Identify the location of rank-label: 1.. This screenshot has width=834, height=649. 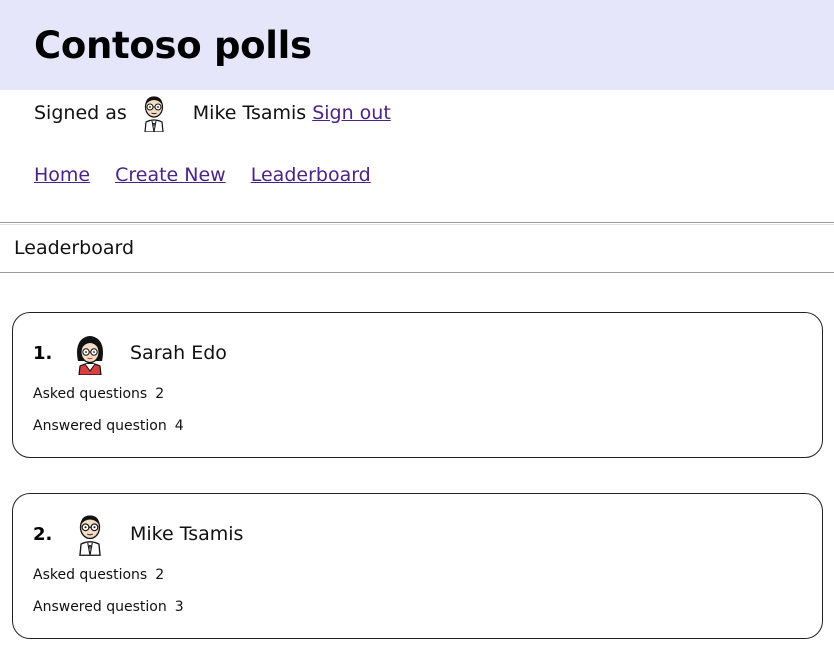
(43, 353).